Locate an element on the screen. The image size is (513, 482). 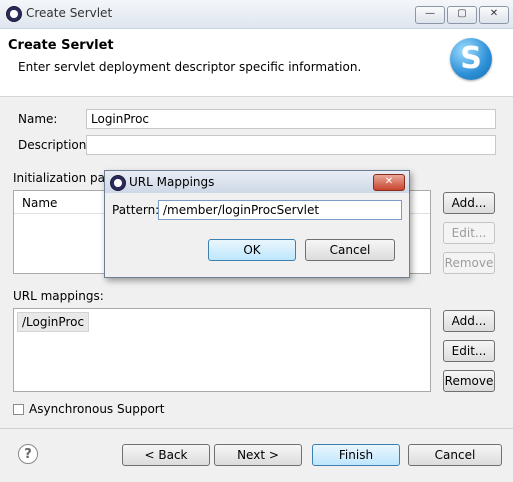
dialog-ok-button: OK is located at coordinates (252, 250).